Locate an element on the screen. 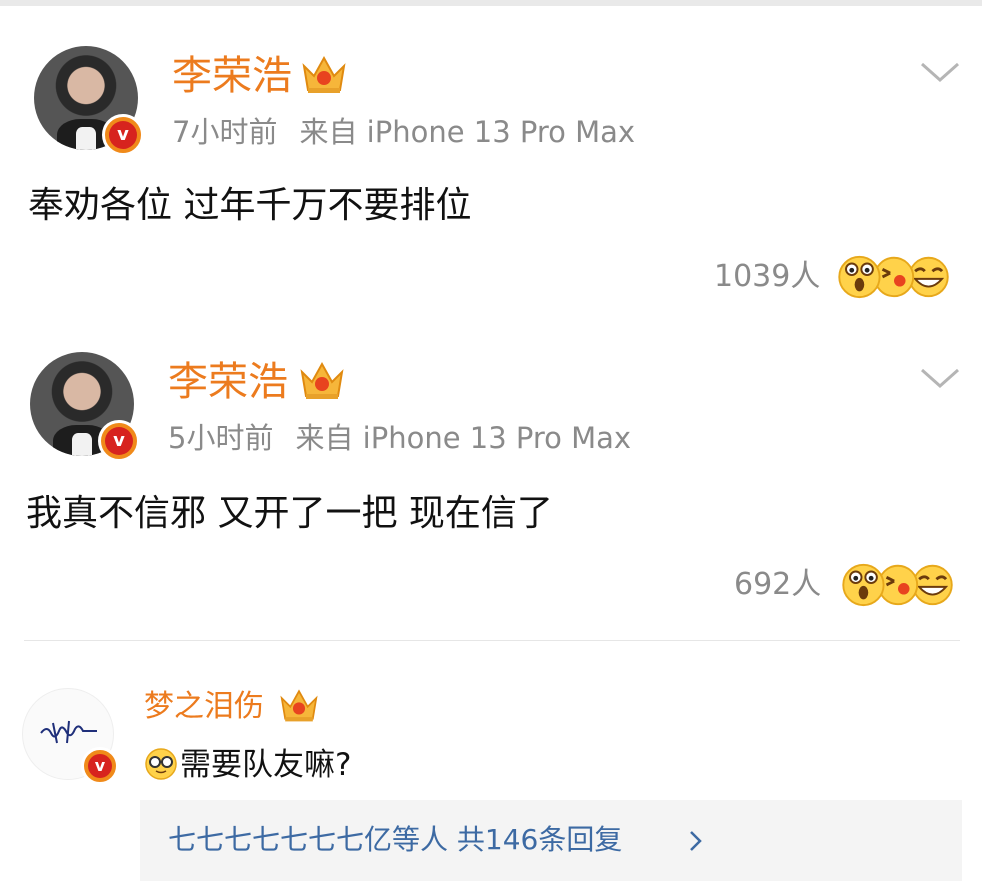 This screenshot has width=982, height=881. top-divider-bar is located at coordinates (491, 3).